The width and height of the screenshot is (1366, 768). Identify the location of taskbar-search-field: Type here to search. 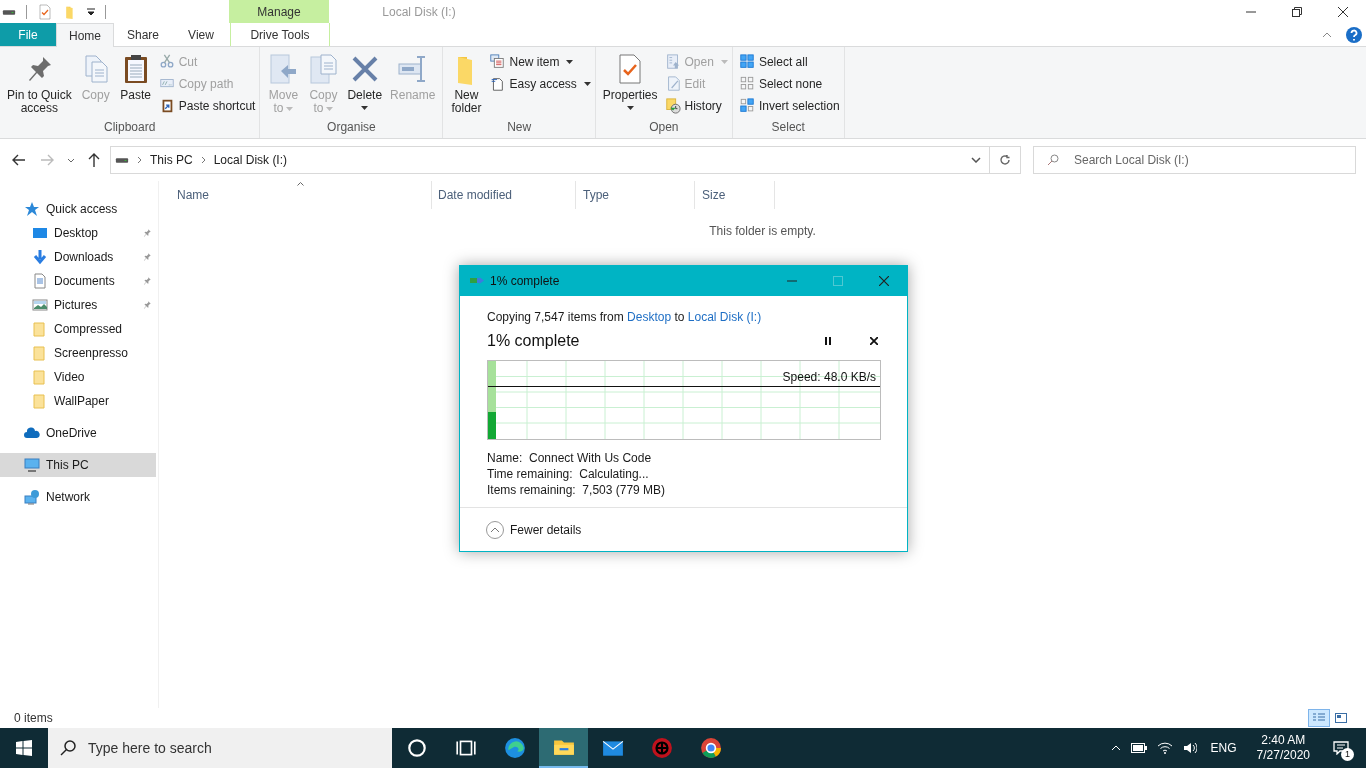
(220, 748).